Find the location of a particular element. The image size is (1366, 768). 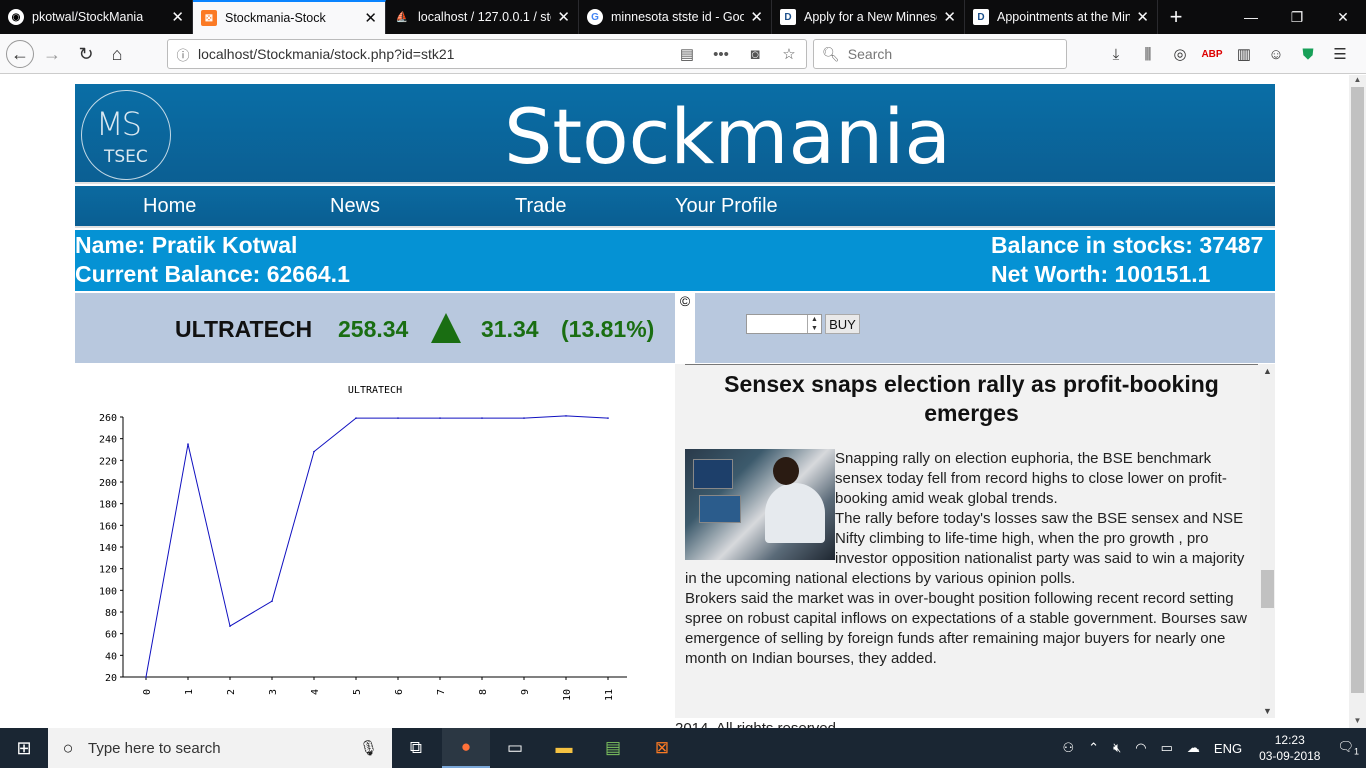

system-tray: ⚇ ⌃ 🔇︎ ◠ ▭ ☁ ENG 12:23 03-09-2018 🗨︎1 is located at coordinates (1211, 748).